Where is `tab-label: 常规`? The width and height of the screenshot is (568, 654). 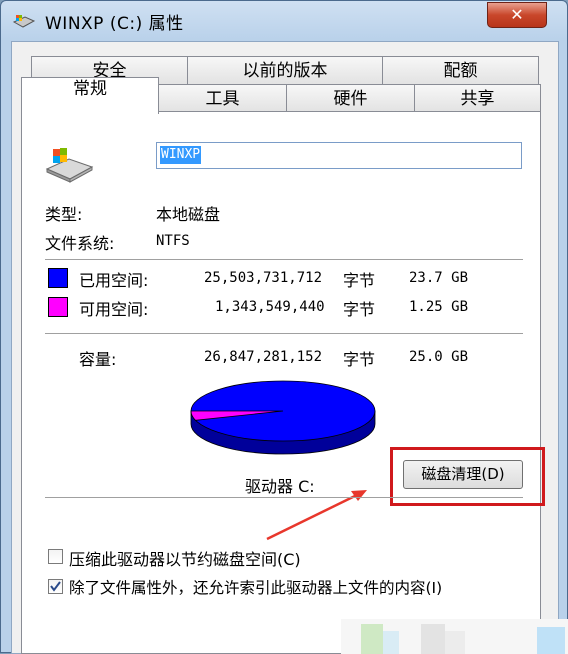
tab-label: 常规 is located at coordinates (90, 89).